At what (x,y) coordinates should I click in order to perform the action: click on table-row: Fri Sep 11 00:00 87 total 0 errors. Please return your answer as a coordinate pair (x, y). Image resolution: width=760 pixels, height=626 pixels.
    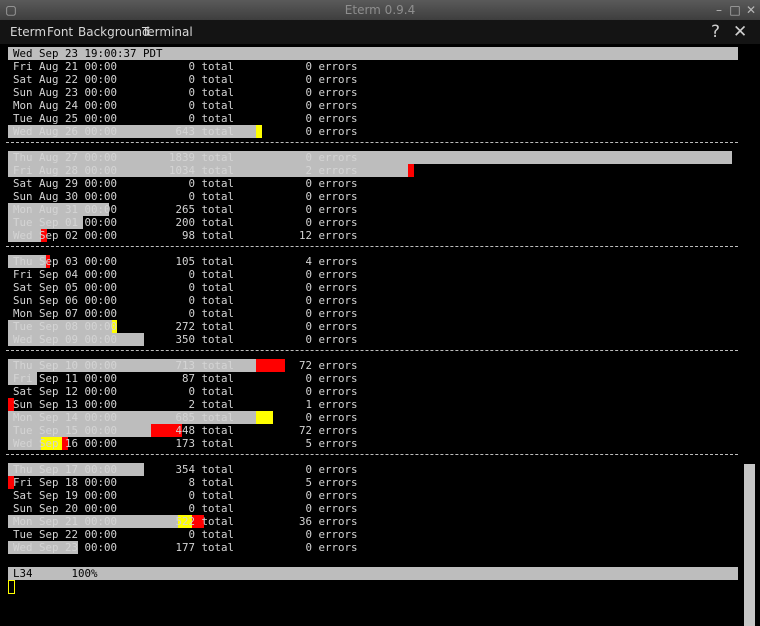
    Looking at the image, I should click on (373, 378).